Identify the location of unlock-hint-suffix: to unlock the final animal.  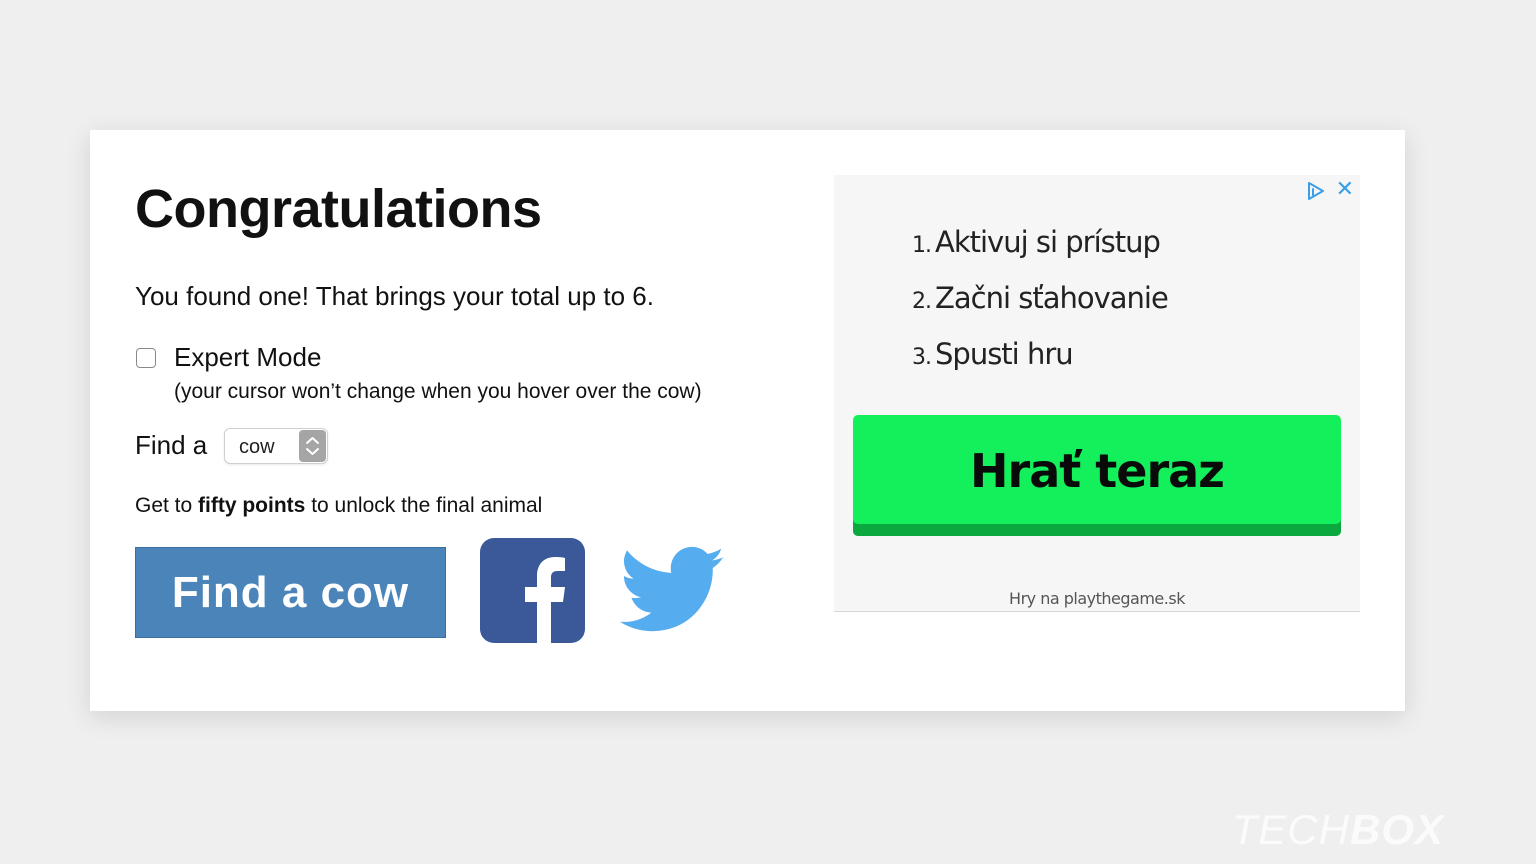
(424, 505).